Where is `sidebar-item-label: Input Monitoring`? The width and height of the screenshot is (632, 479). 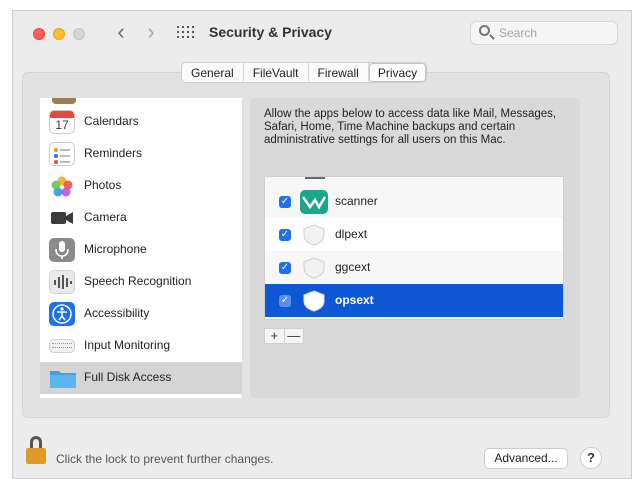
sidebar-item-label: Input Monitoring is located at coordinates (127, 345).